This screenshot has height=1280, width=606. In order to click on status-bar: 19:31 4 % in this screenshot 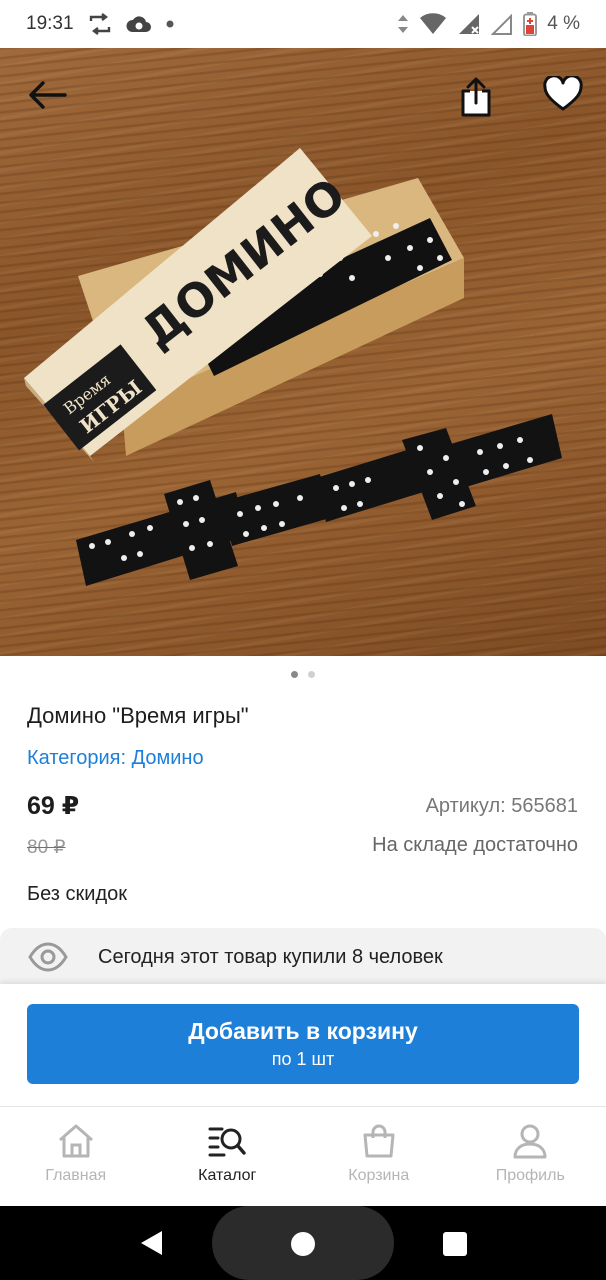, I will do `click(303, 24)`.